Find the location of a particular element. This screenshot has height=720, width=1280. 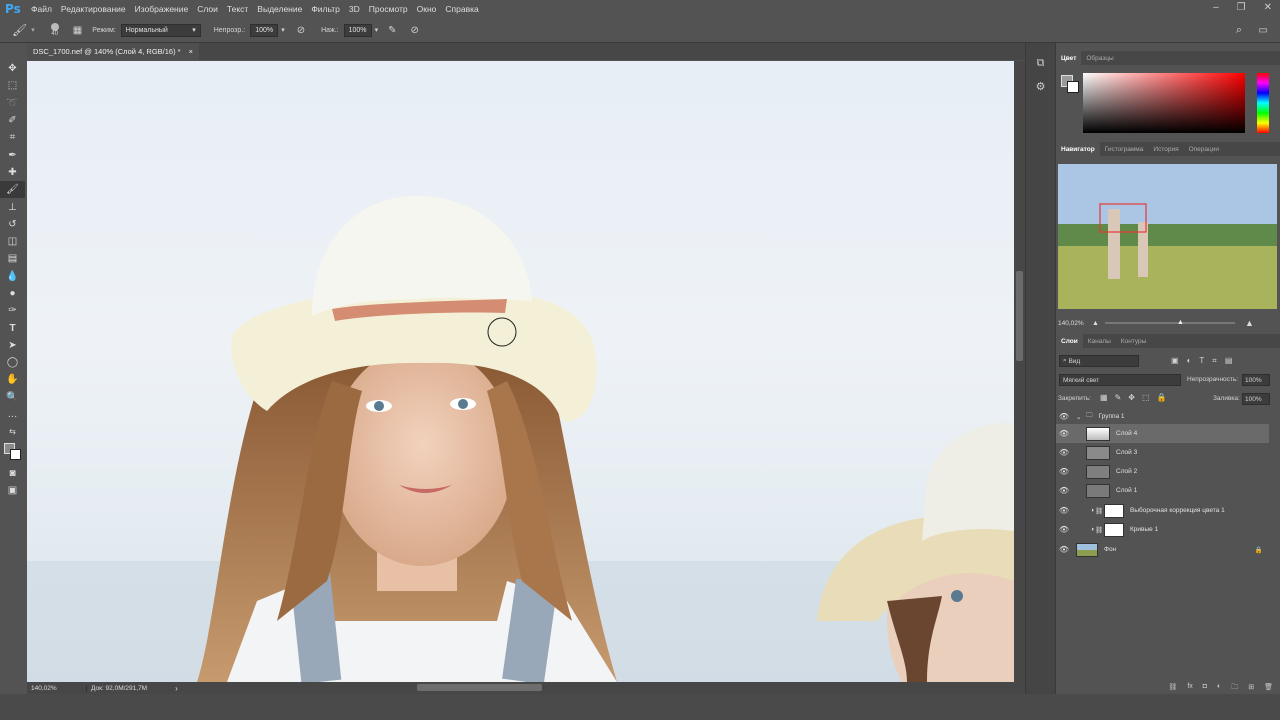

restore-icon: ❐ is located at coordinates (1241, 7).